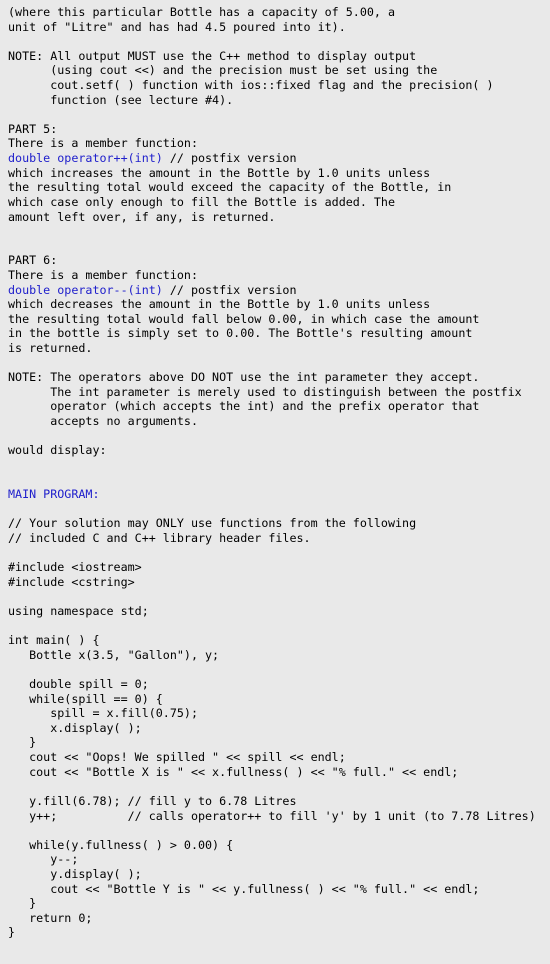 This screenshot has width=550, height=964. What do you see at coordinates (50, 348) in the screenshot?
I see `text-line: is returned.` at bounding box center [50, 348].